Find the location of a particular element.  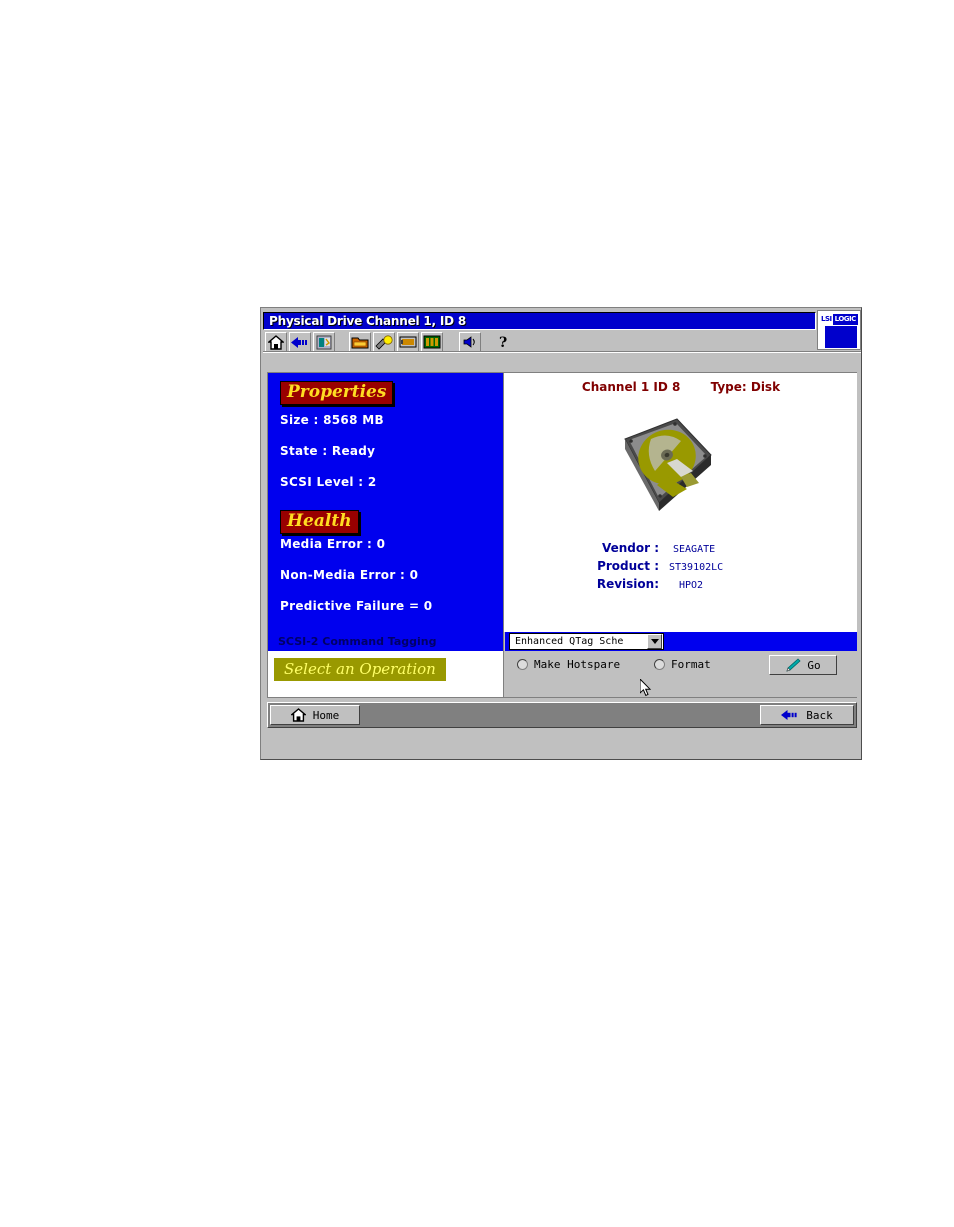

folder-icon is located at coordinates (360, 343).